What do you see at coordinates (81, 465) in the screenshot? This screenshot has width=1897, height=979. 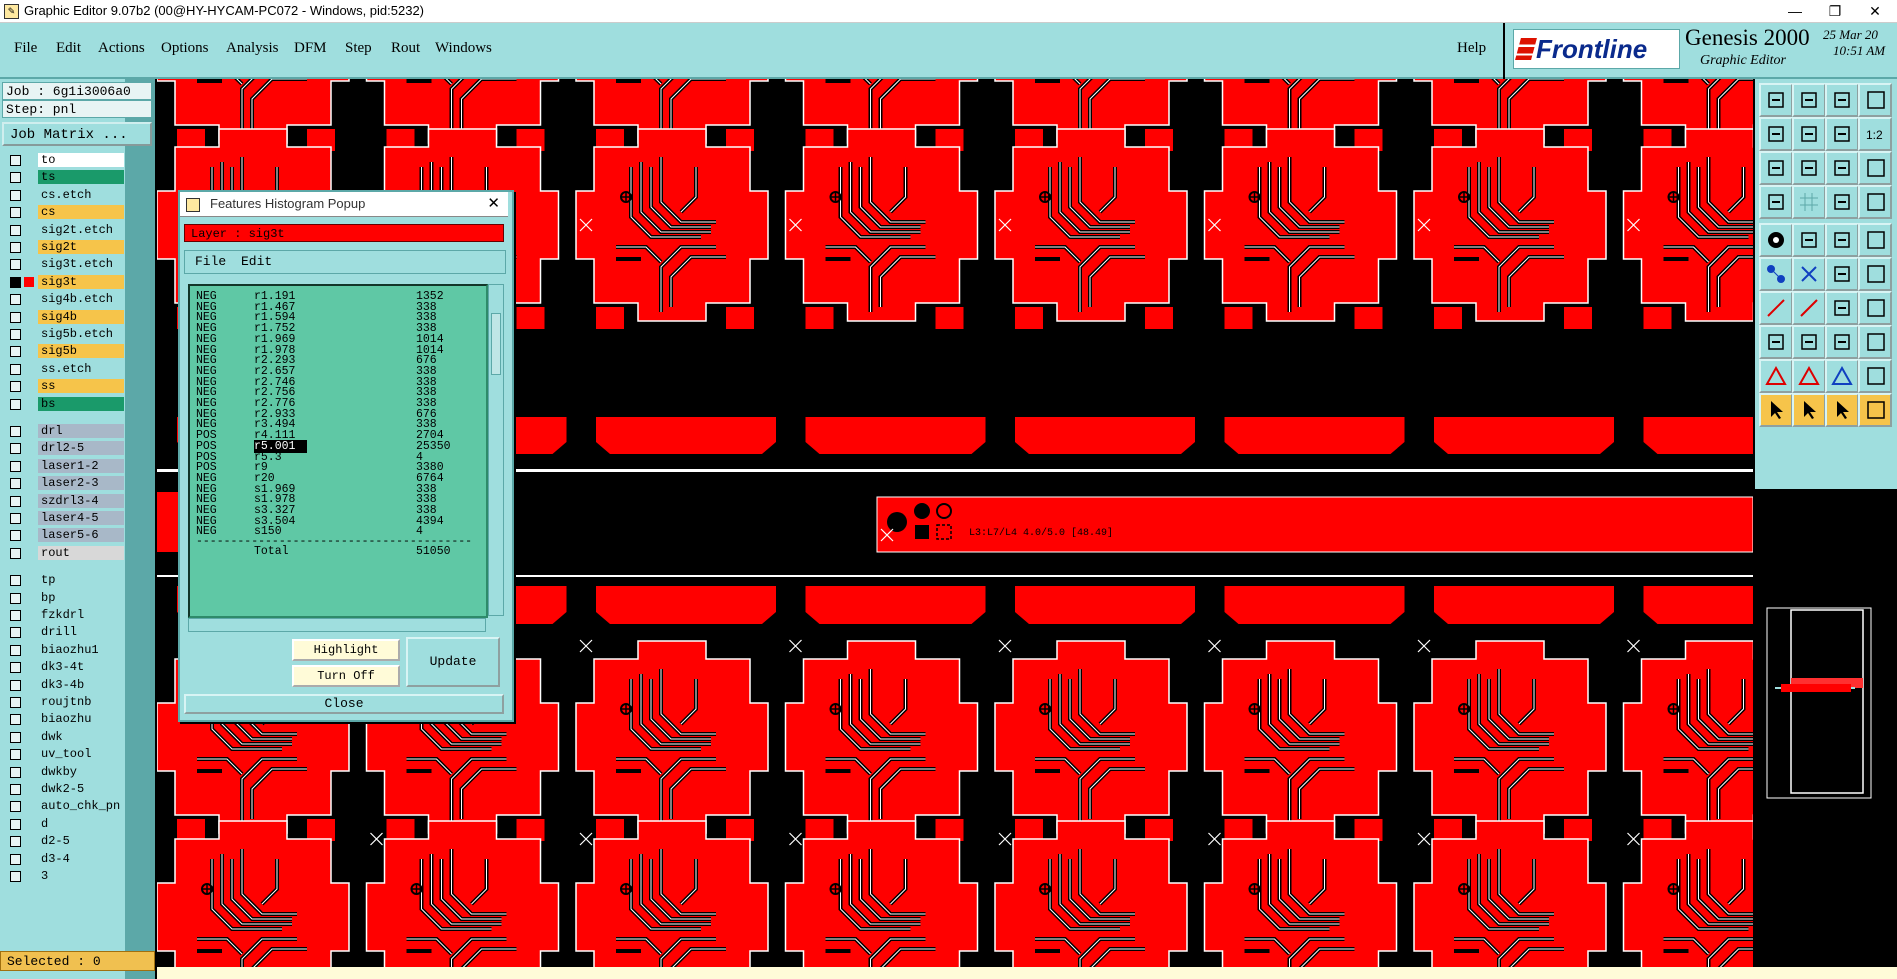 I see `layer-name: laser1-2` at bounding box center [81, 465].